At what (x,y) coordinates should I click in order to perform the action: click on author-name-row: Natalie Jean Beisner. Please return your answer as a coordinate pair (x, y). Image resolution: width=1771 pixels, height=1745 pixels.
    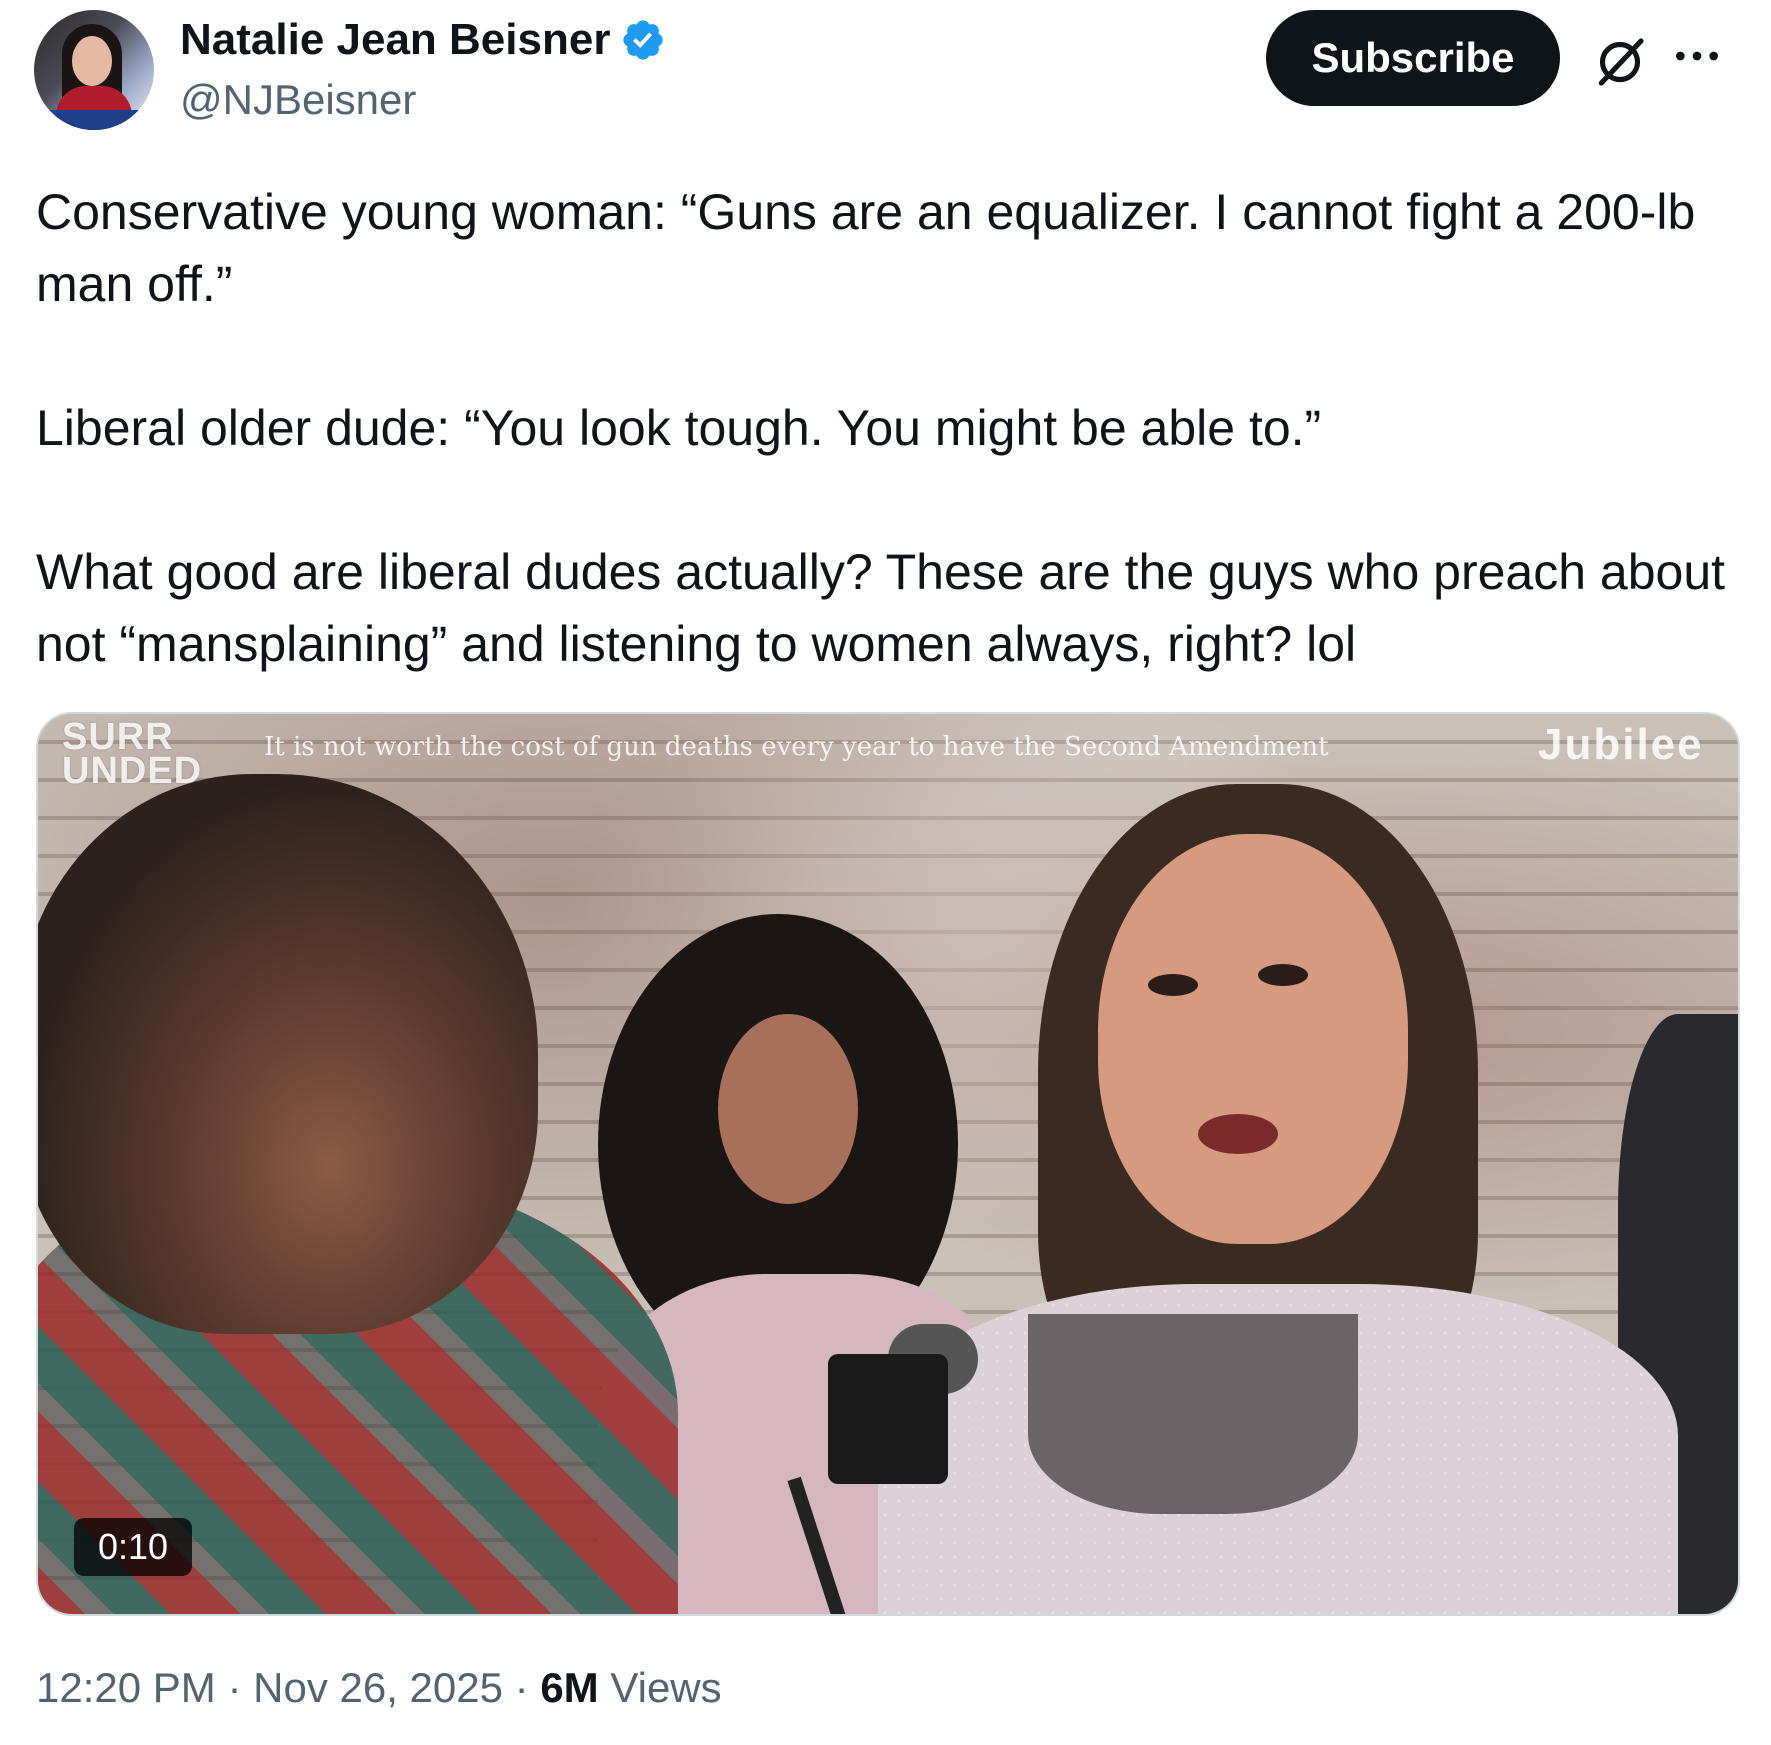
    Looking at the image, I should click on (423, 40).